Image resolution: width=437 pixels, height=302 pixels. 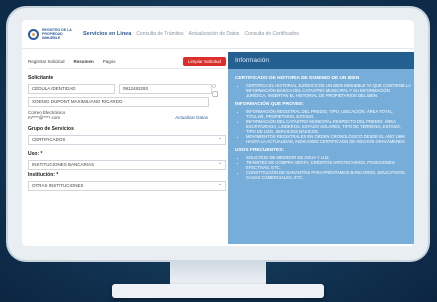 I want to click on monitor-neck, so click(x=218, y=273).